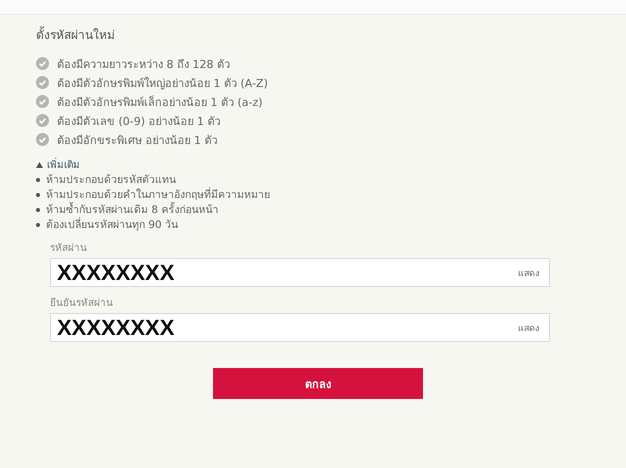 Image resolution: width=626 pixels, height=468 pixels. Describe the element at coordinates (111, 180) in the screenshot. I see `rule-text: ห้ามประกอบด้วยรหัสตัวแทน` at that location.